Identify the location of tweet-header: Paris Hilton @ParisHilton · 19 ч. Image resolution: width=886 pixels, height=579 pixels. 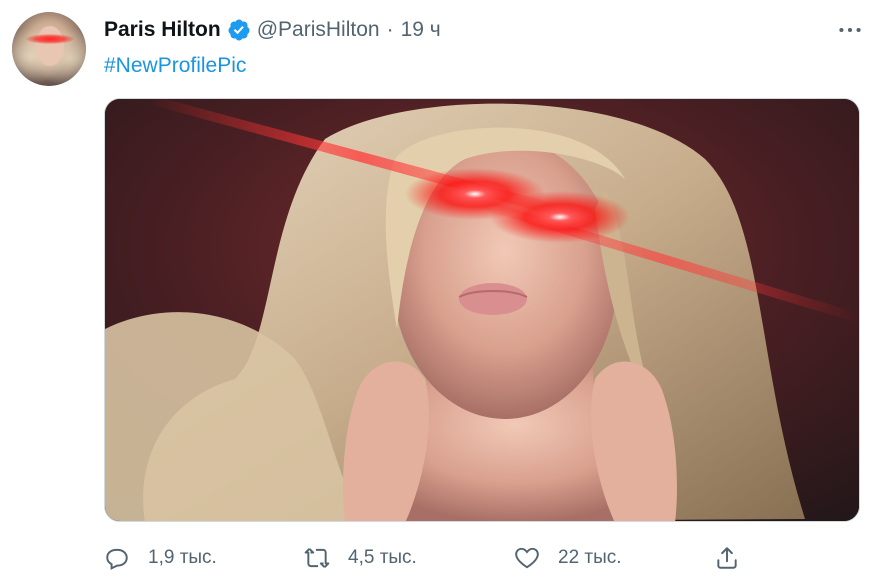
(485, 30).